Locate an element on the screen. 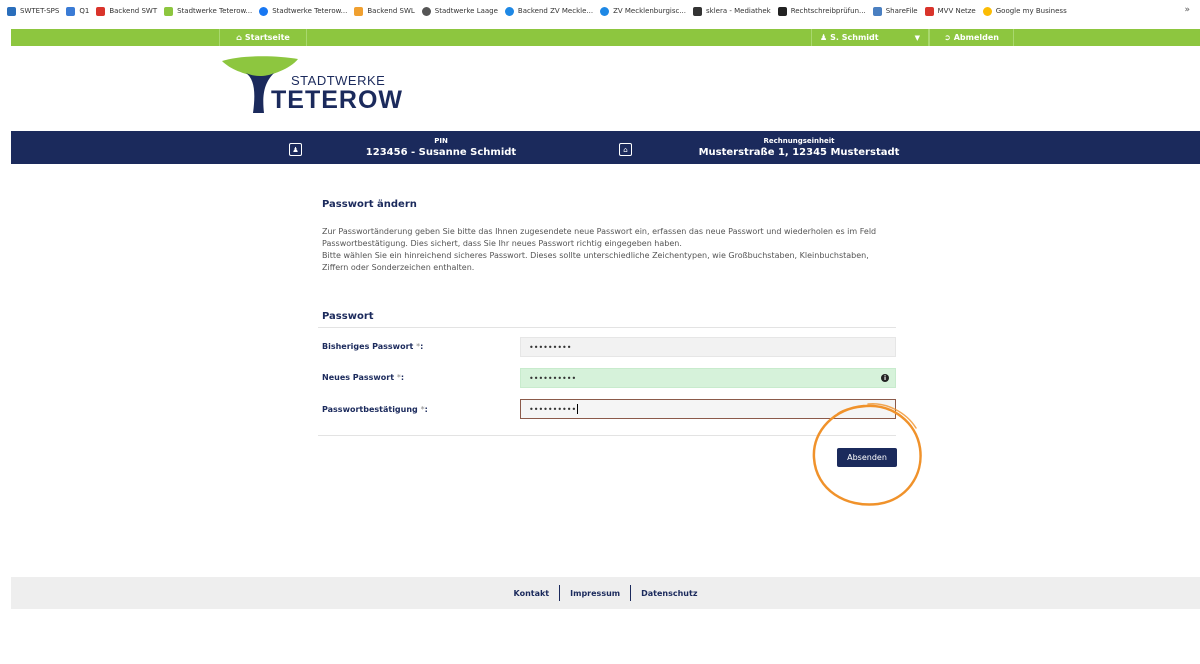 The width and height of the screenshot is (1200, 664). old-password-input: ••••••••• is located at coordinates (708, 347).